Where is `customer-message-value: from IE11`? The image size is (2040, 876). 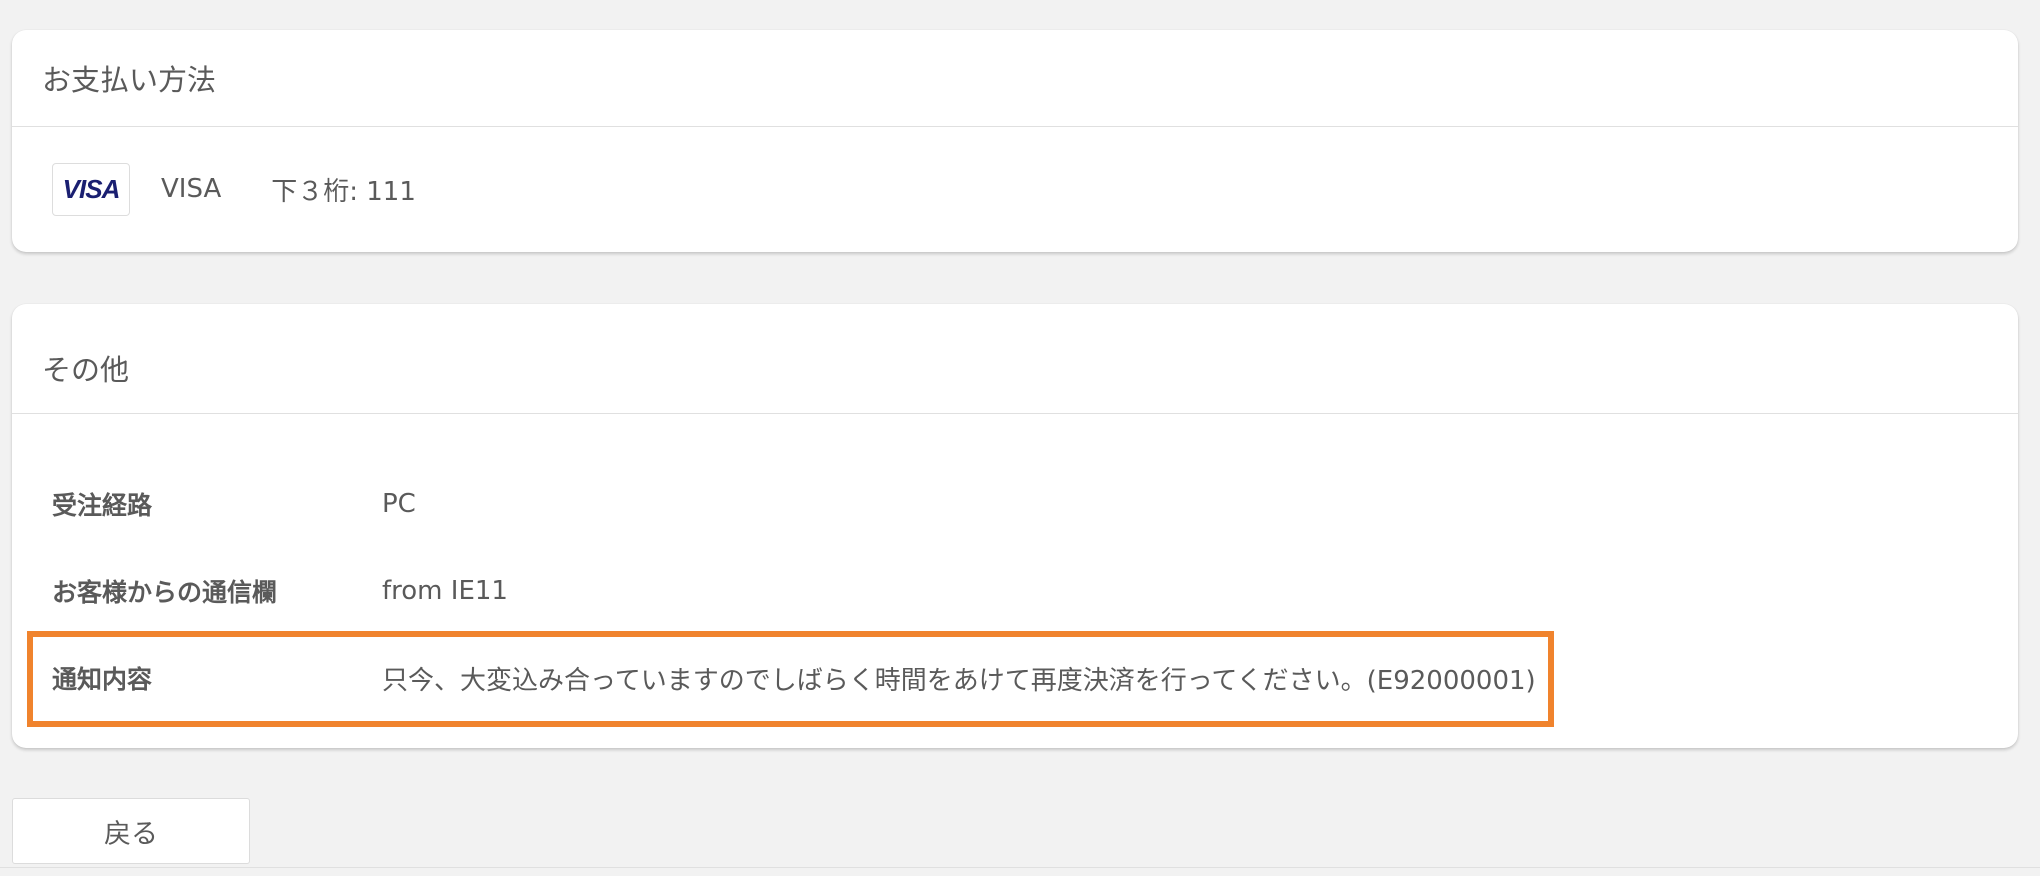 customer-message-value: from IE11 is located at coordinates (445, 591).